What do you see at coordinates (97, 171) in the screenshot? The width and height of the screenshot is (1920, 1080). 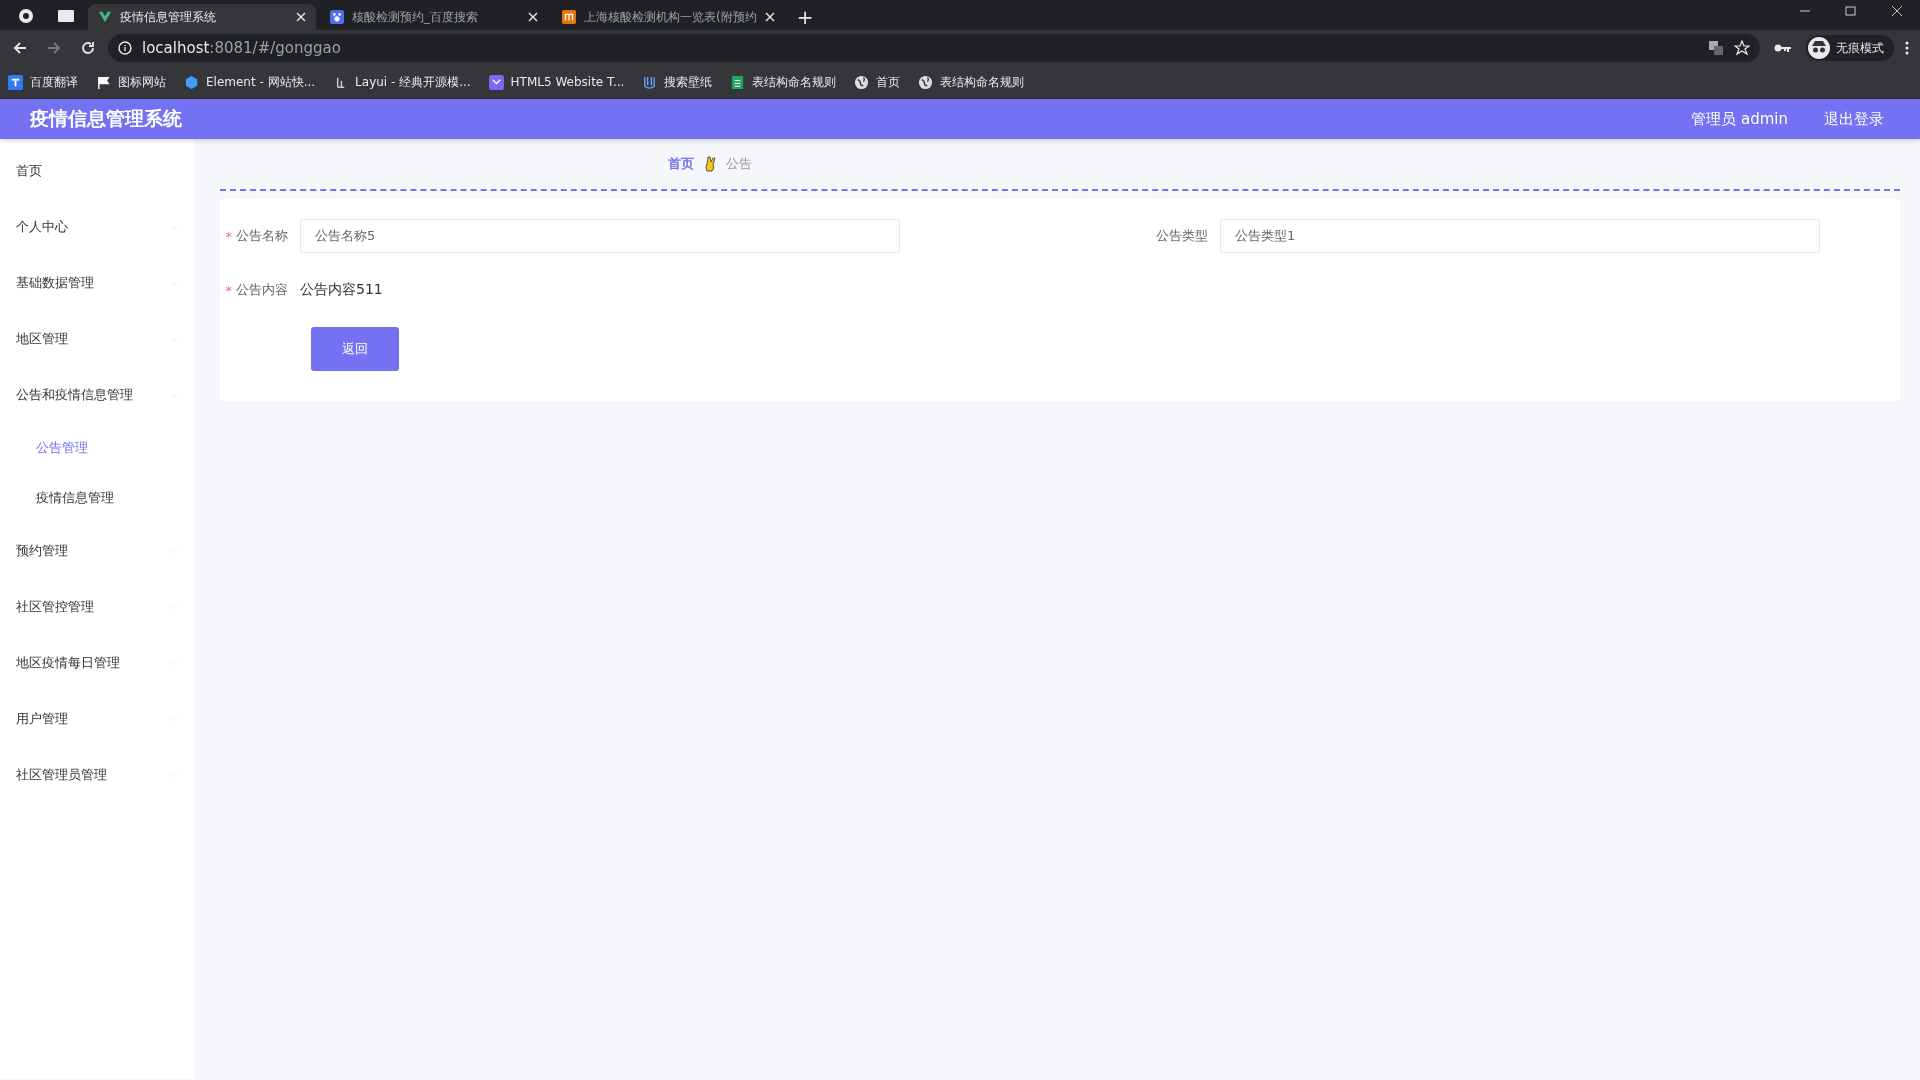 I see `menu-item: 首页` at bounding box center [97, 171].